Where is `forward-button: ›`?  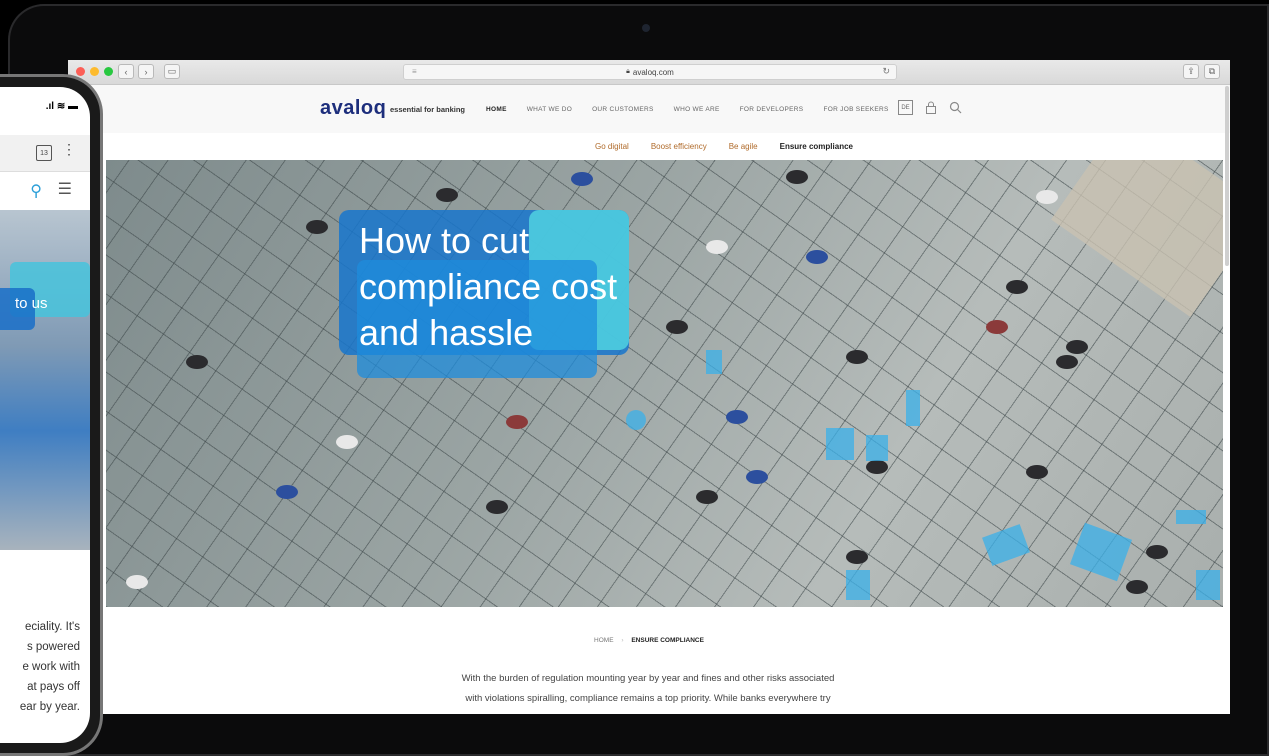
forward-button: › is located at coordinates (146, 71).